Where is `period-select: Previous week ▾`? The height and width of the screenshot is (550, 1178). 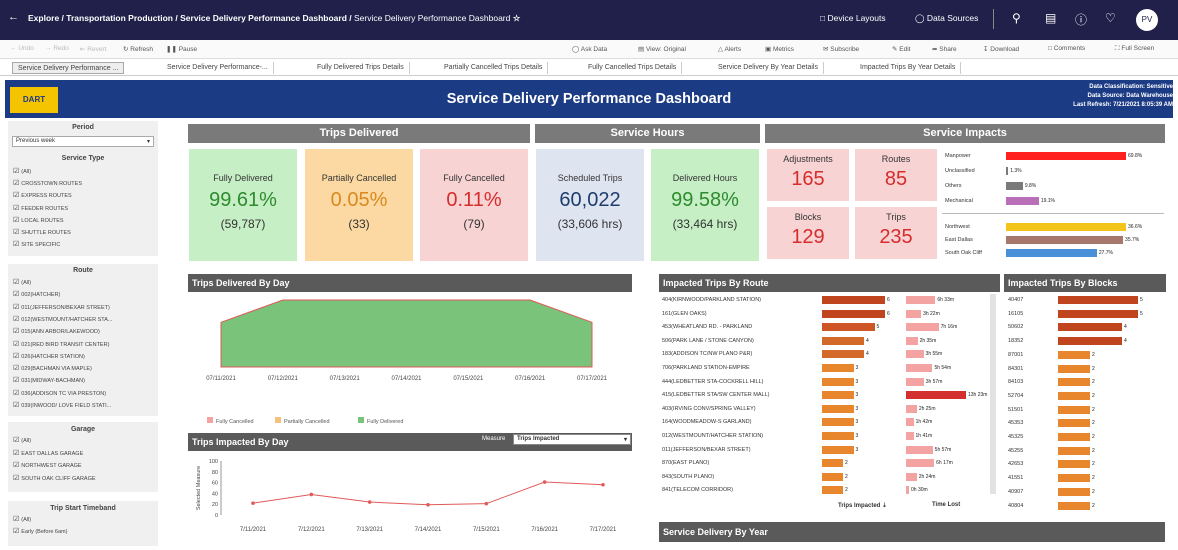 period-select: Previous week ▾ is located at coordinates (83, 141).